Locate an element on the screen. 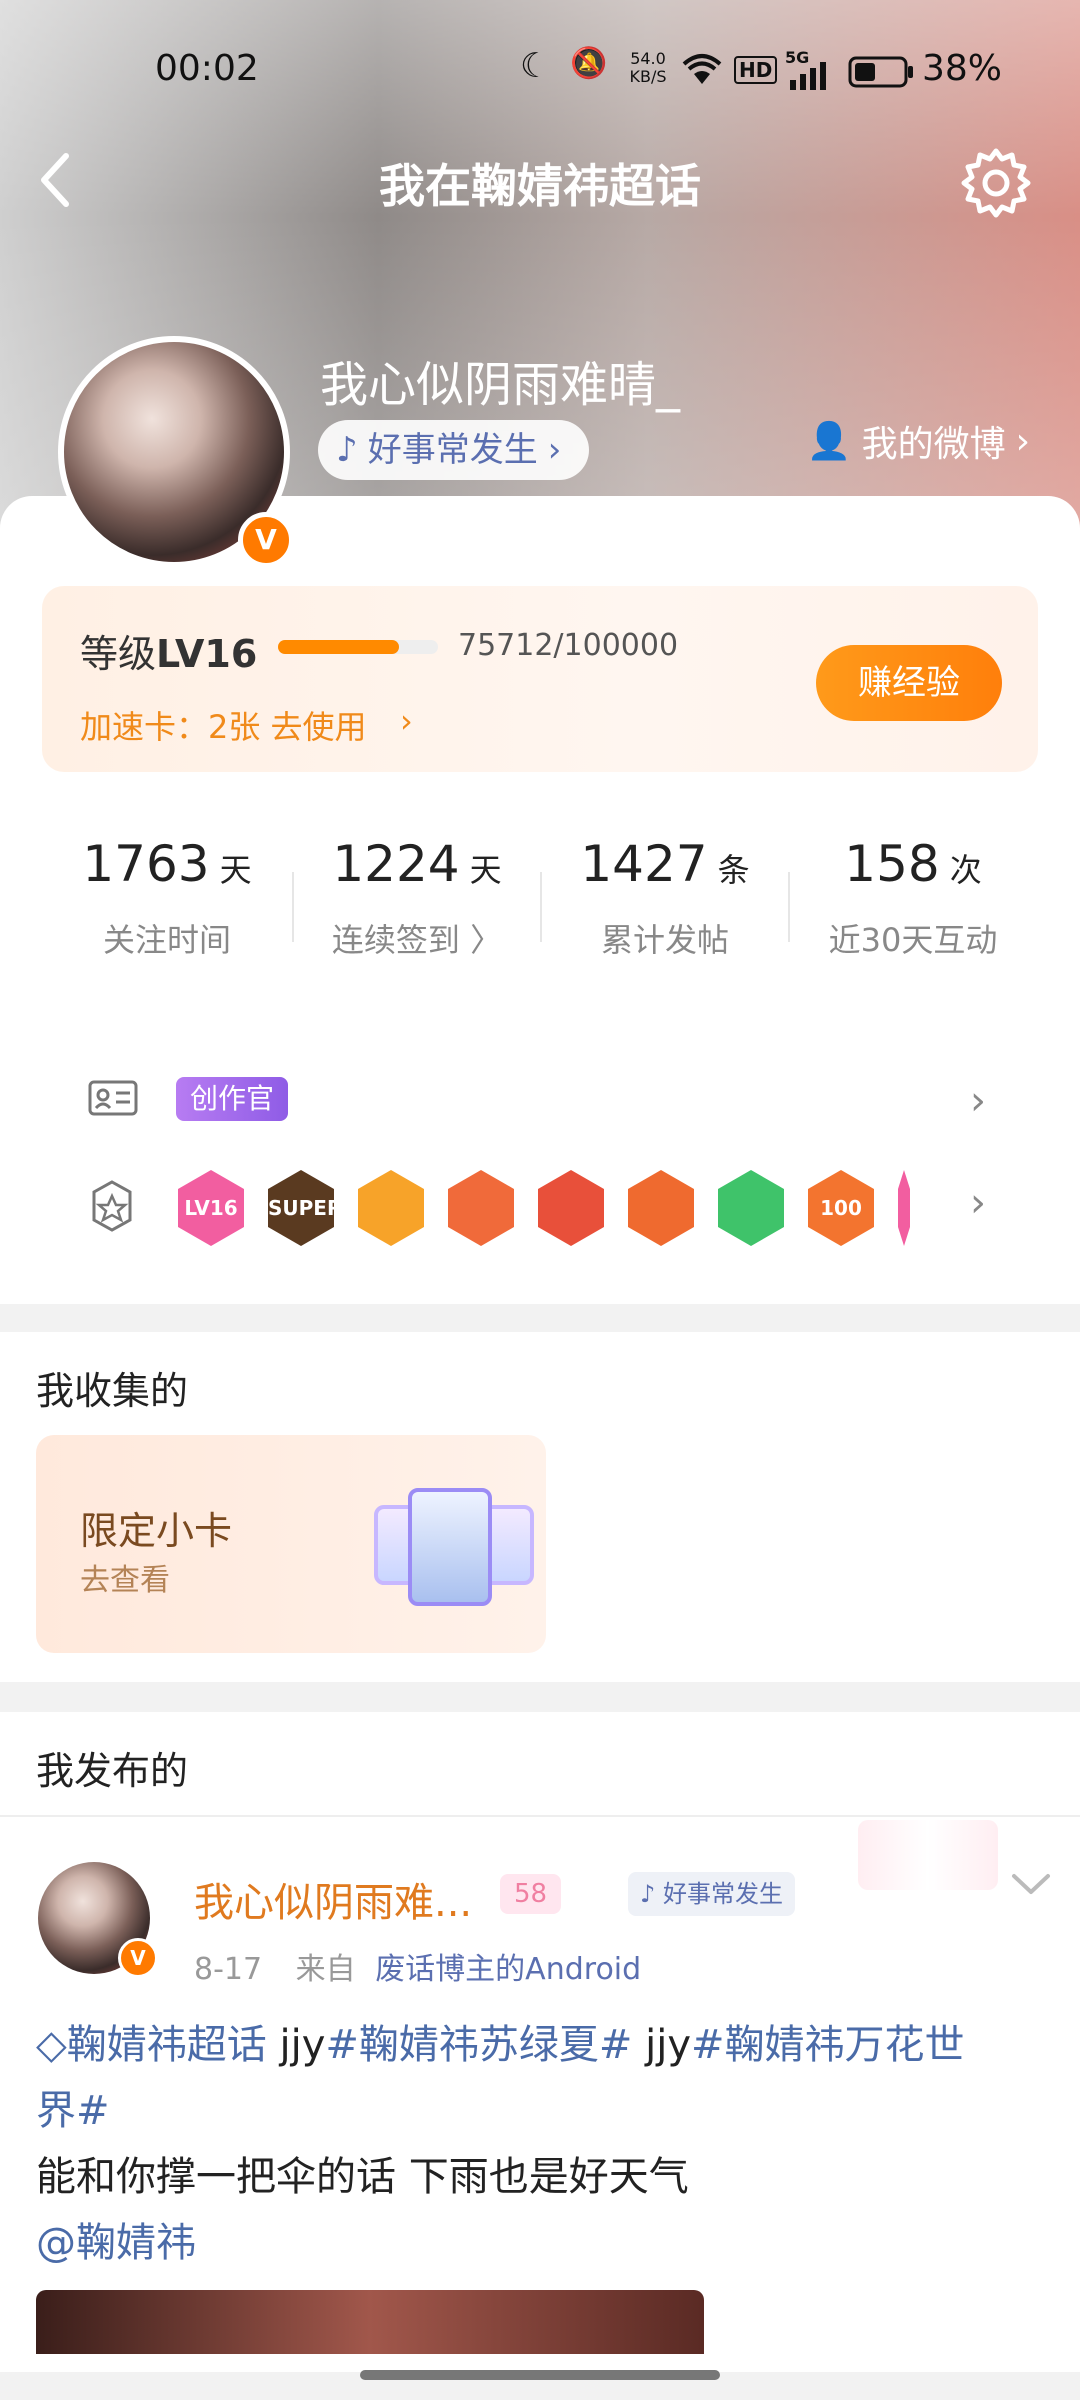 This screenshot has width=1080, height=2400. post-source-prefix: 来自 is located at coordinates (325, 1969).